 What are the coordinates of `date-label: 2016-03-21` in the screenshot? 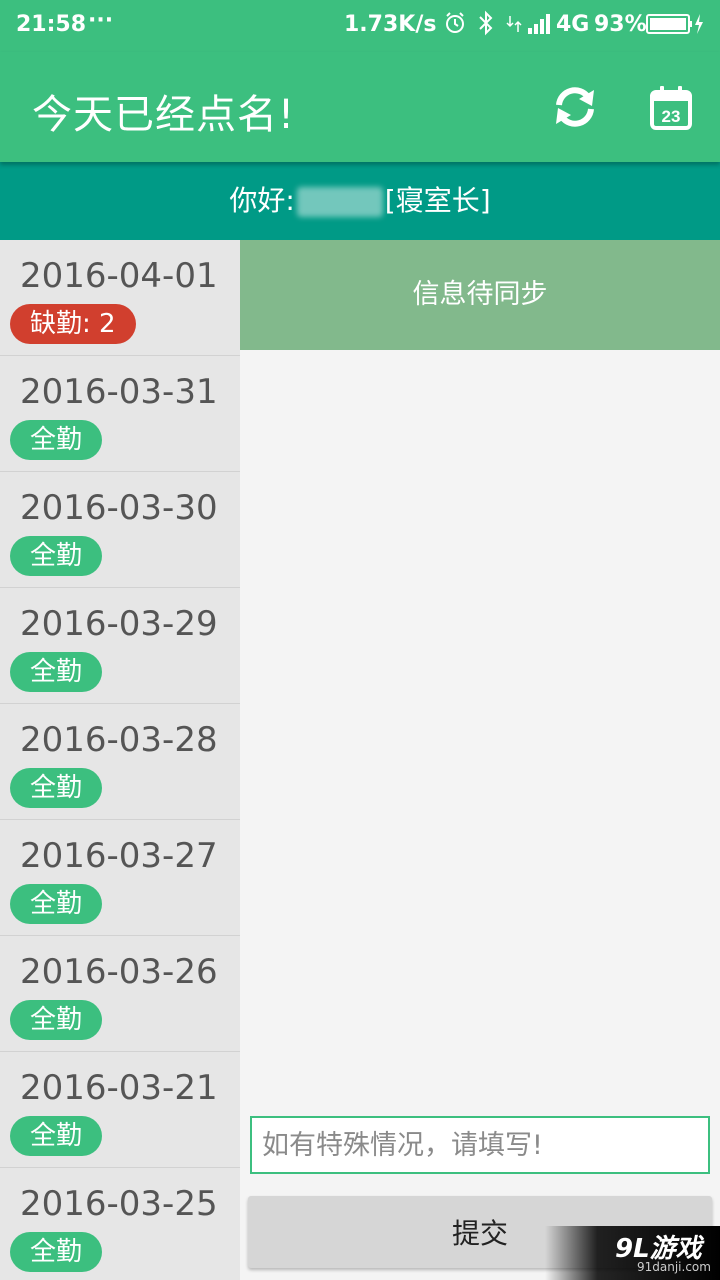 It's located at (119, 1088).